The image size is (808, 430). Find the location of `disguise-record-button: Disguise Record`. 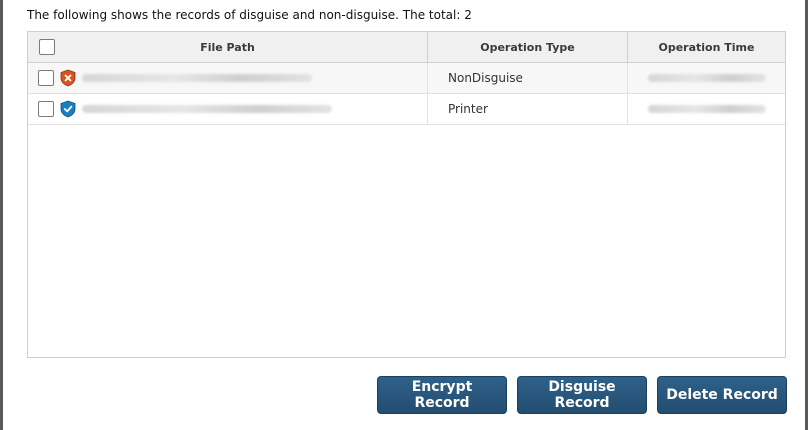

disguise-record-button: Disguise Record is located at coordinates (582, 395).